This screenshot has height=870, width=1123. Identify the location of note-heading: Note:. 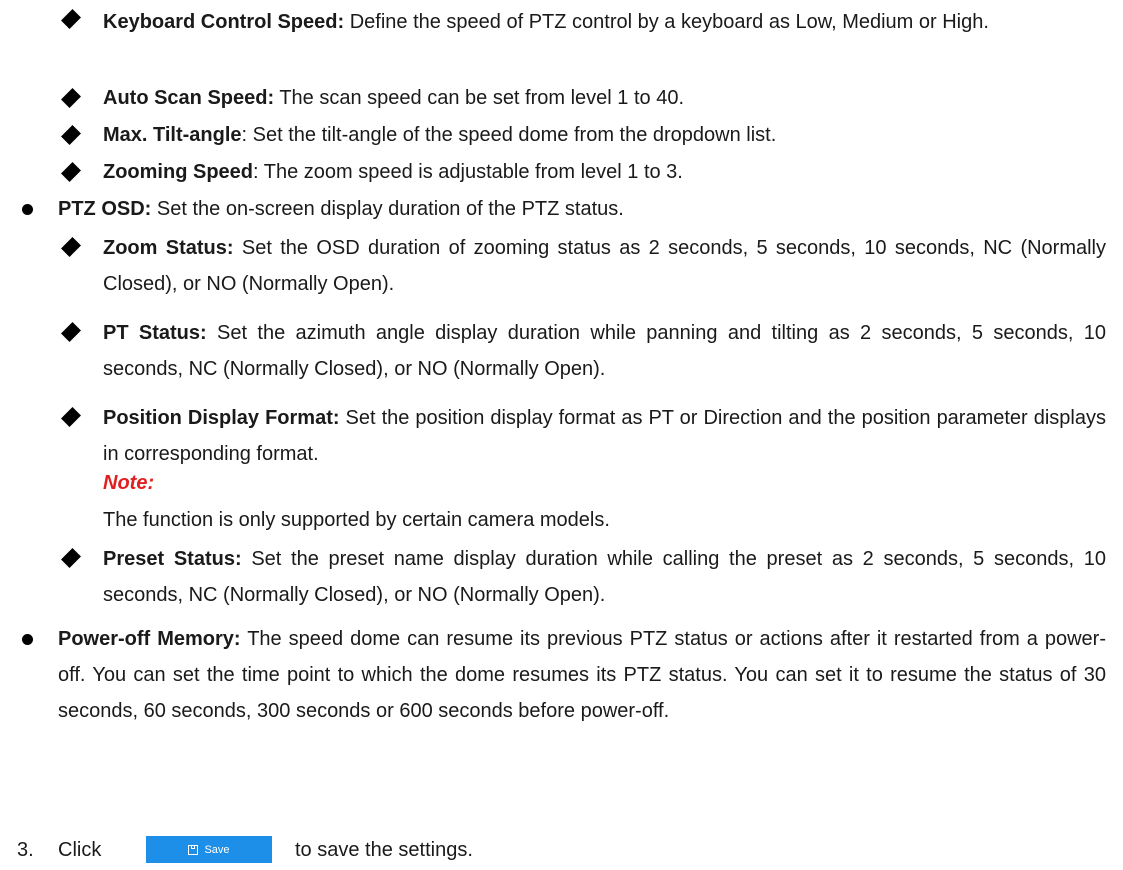
(129, 483).